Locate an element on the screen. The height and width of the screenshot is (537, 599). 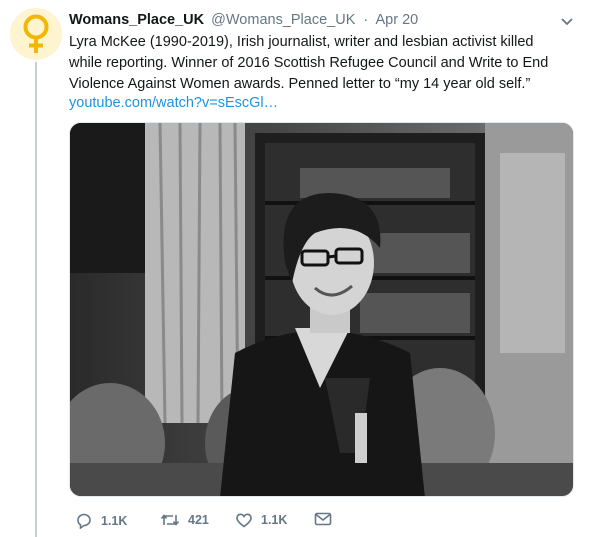
retweet-count: 421 is located at coordinates (198, 520).